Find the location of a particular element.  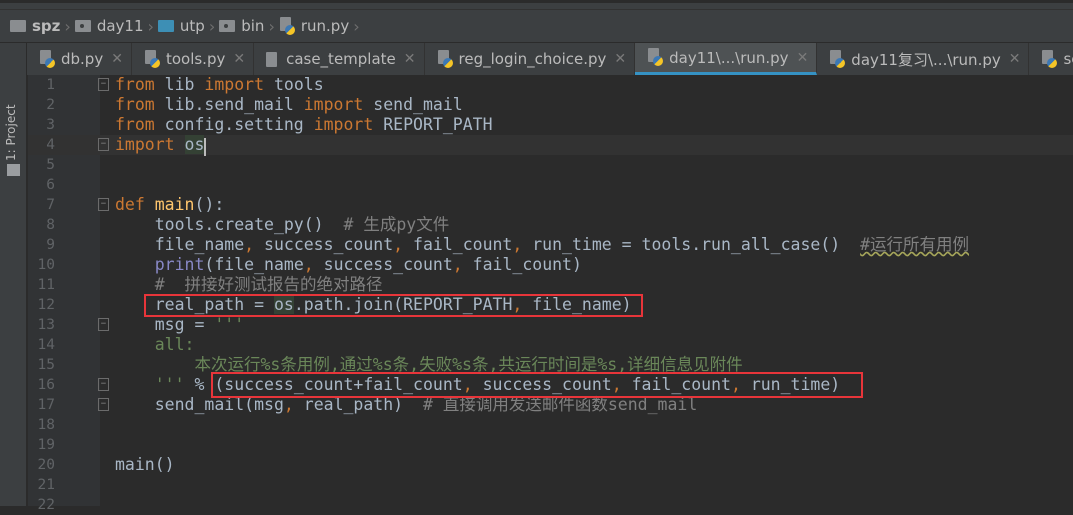

code-line: 21 is located at coordinates (550, 485).